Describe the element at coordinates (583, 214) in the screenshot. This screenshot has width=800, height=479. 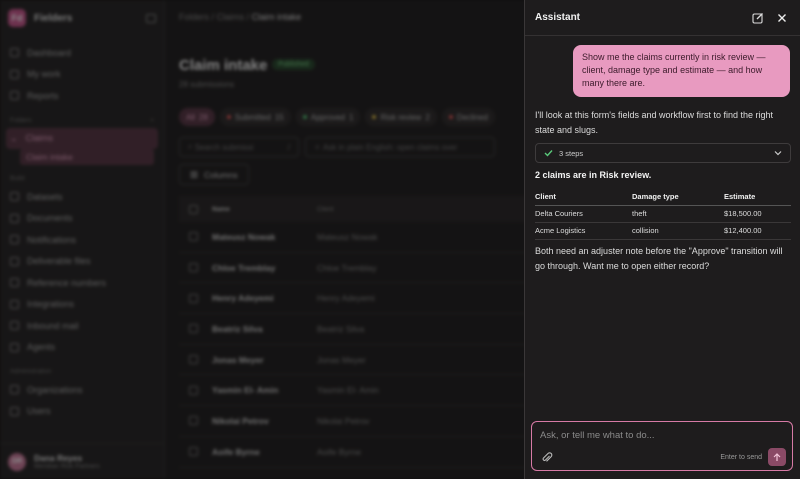
I see `cell-client: Delta Couriers` at that location.